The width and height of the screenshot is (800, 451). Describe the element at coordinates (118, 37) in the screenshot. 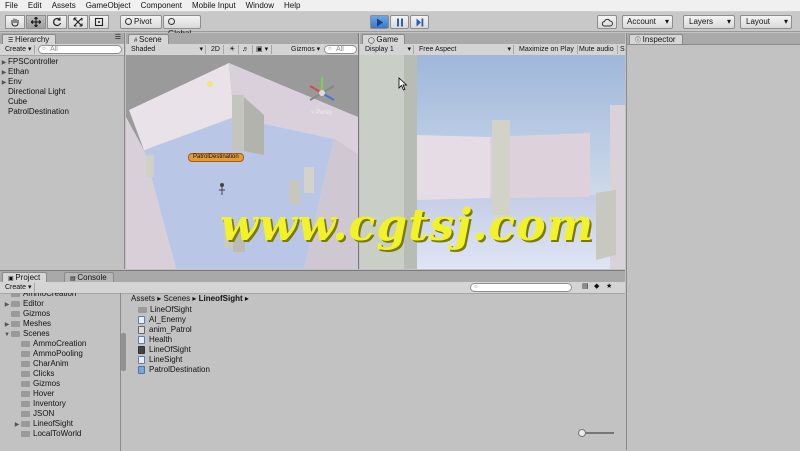

I see `panel-menu-icon: ☰` at that location.